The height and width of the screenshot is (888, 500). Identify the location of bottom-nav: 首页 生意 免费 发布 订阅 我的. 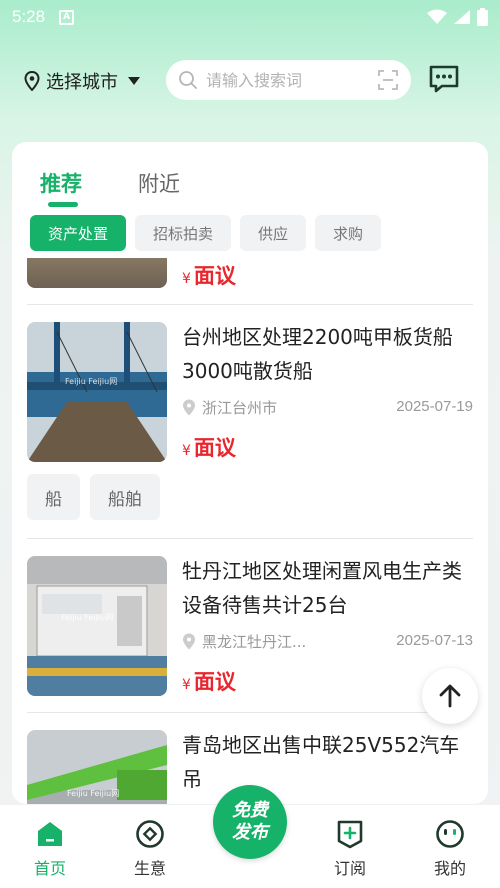
(250, 836).